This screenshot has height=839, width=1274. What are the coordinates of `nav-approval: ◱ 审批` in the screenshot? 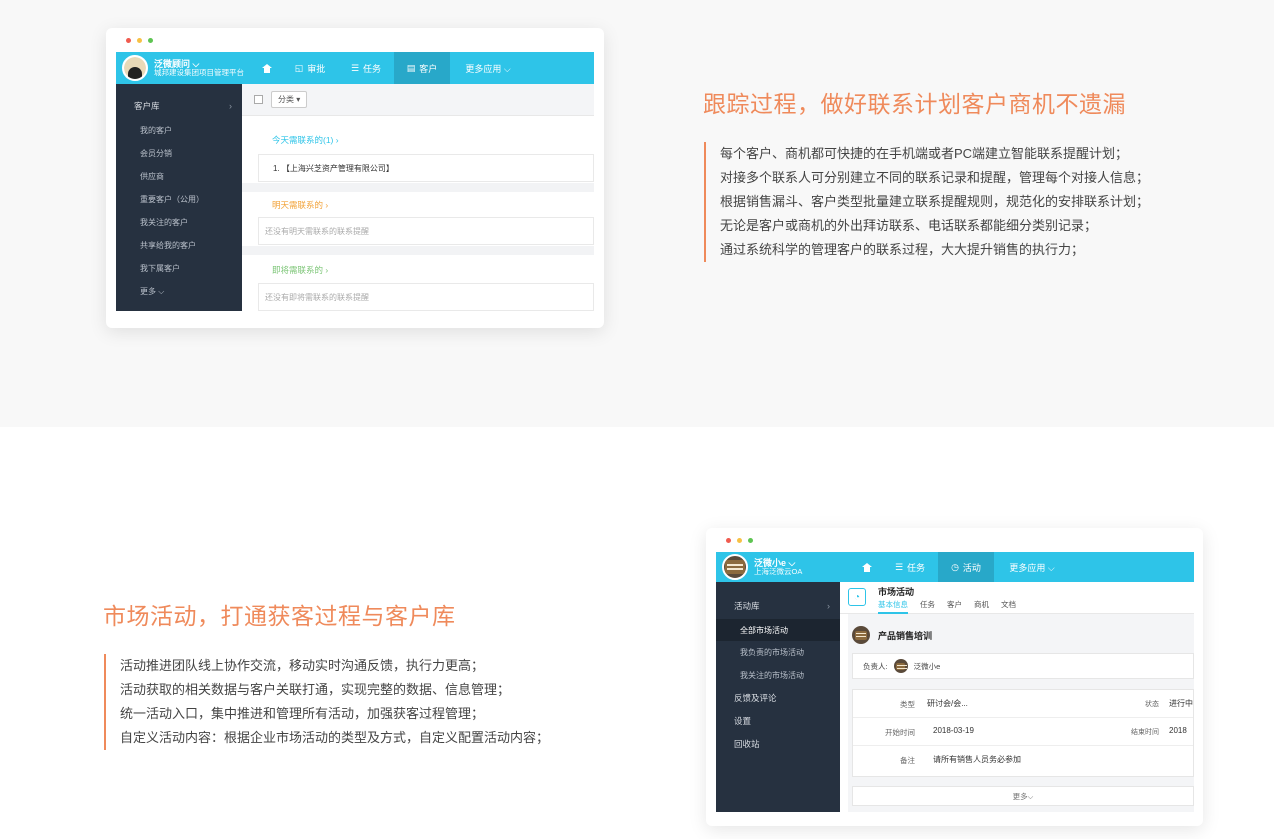 It's located at (310, 68).